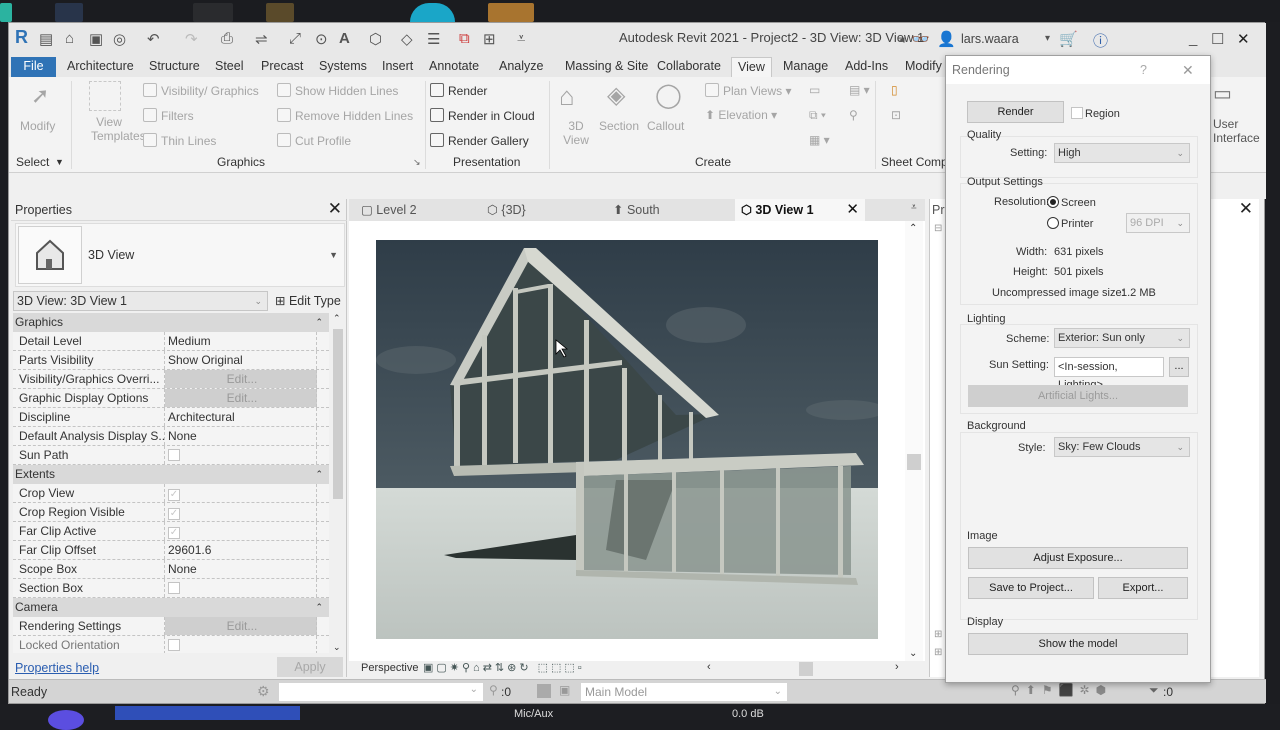 The height and width of the screenshot is (730, 1280). What do you see at coordinates (1015, 112) in the screenshot?
I see `render-button: Render` at bounding box center [1015, 112].